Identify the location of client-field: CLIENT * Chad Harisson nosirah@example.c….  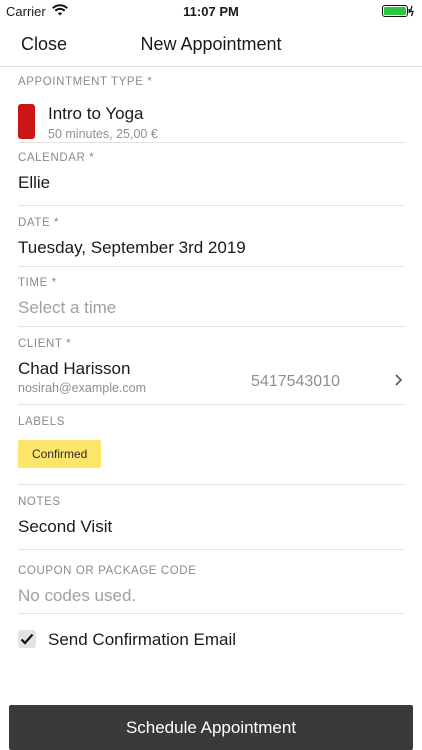
(211, 371).